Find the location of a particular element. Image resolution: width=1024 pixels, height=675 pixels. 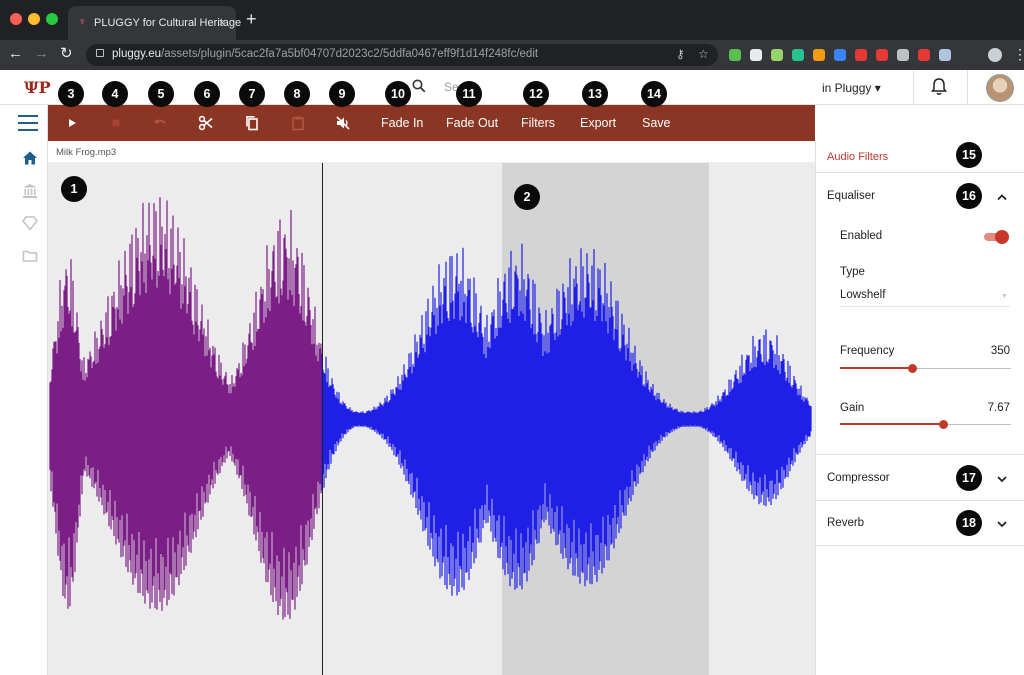

fade-out-button: Fade Out is located at coordinates (472, 123).